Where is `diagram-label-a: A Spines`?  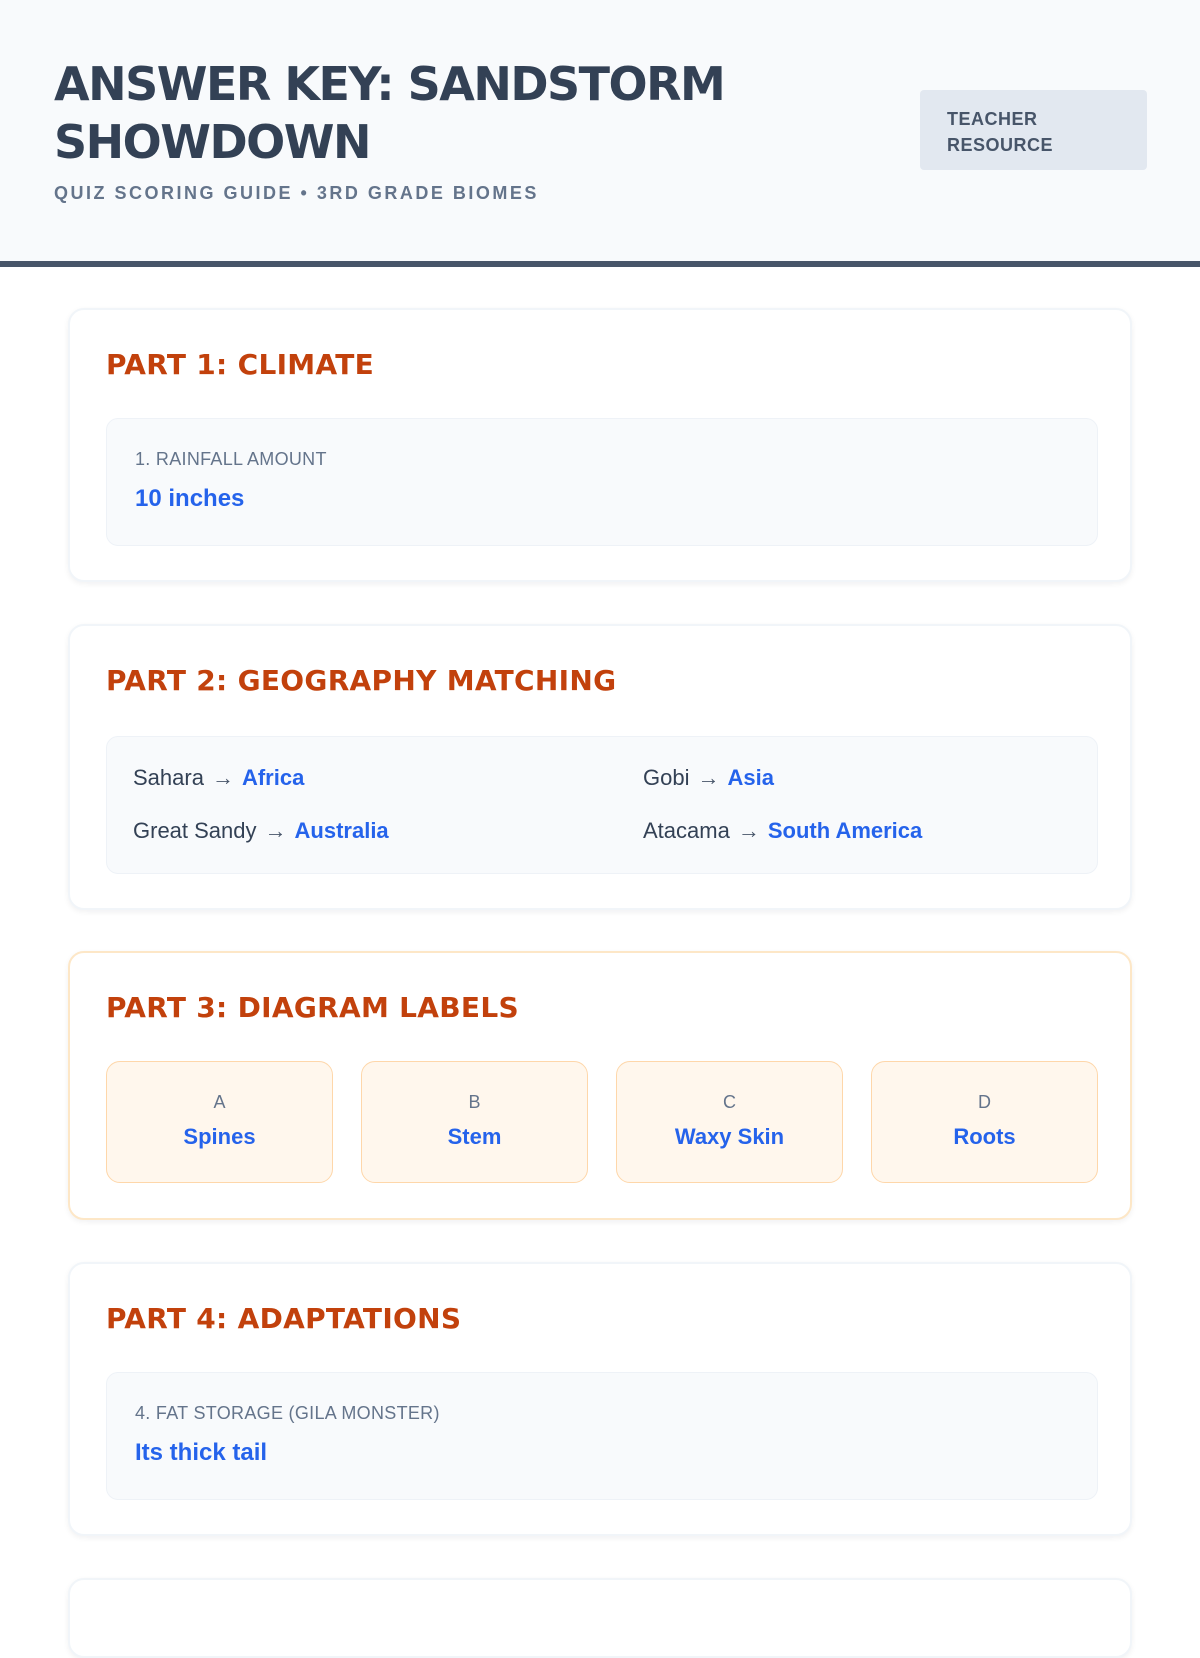
diagram-label-a: A Spines is located at coordinates (219, 1122).